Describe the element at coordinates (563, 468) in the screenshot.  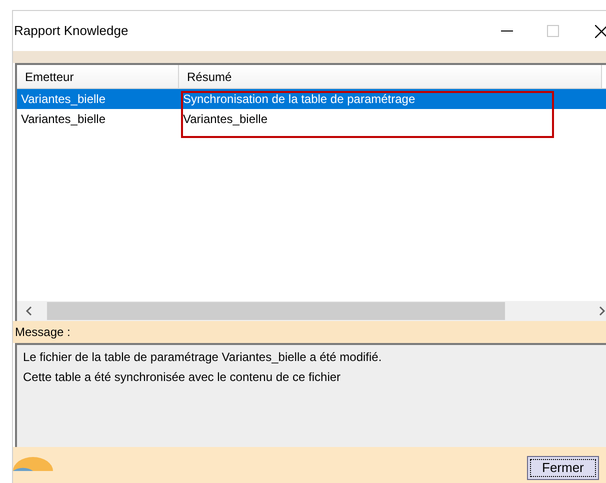
I see `close-button: Fermer` at that location.